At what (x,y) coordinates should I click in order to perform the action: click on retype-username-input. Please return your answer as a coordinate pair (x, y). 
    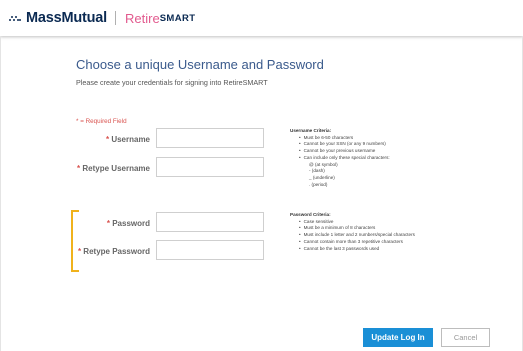
    Looking at the image, I should click on (210, 167).